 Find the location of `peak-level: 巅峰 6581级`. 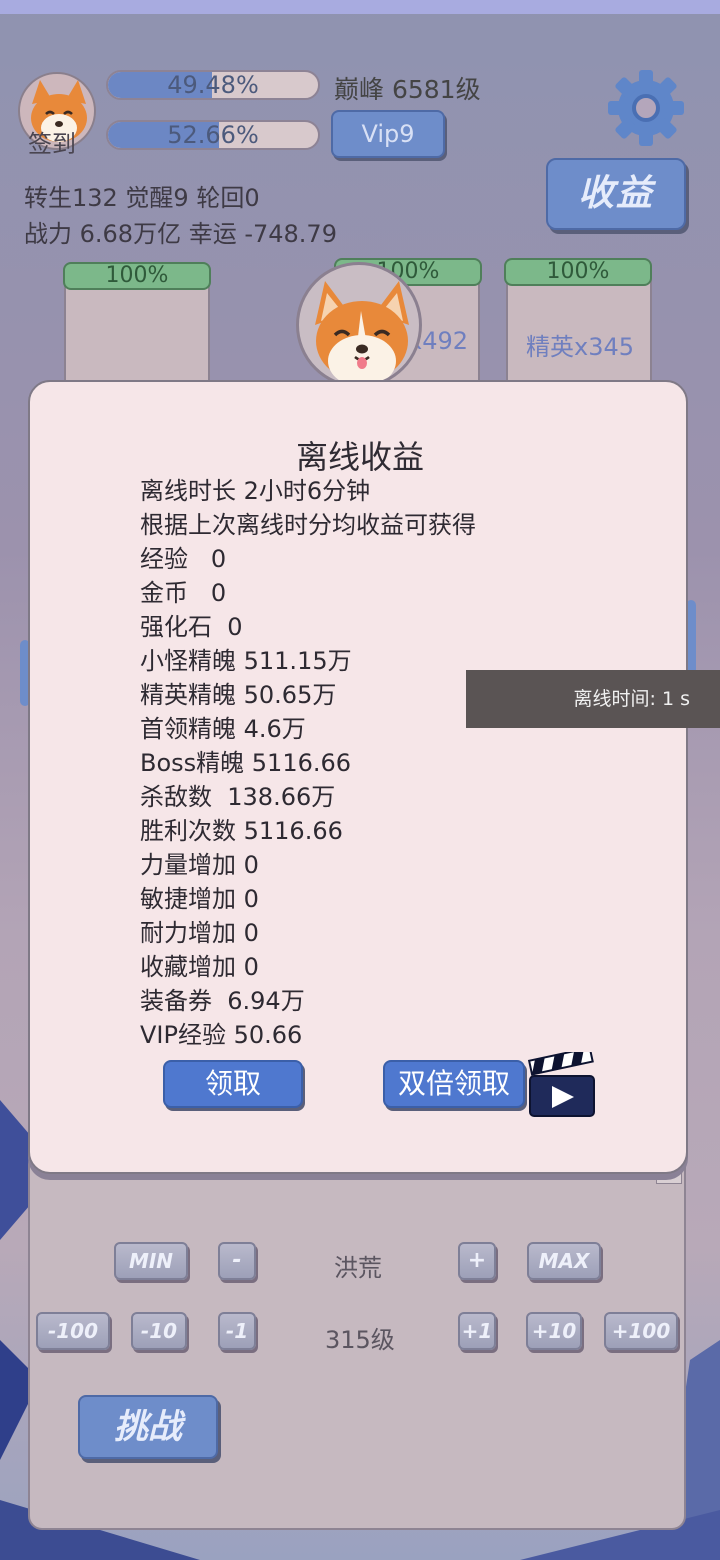

peak-level: 巅峰 6581级 is located at coordinates (407, 89).